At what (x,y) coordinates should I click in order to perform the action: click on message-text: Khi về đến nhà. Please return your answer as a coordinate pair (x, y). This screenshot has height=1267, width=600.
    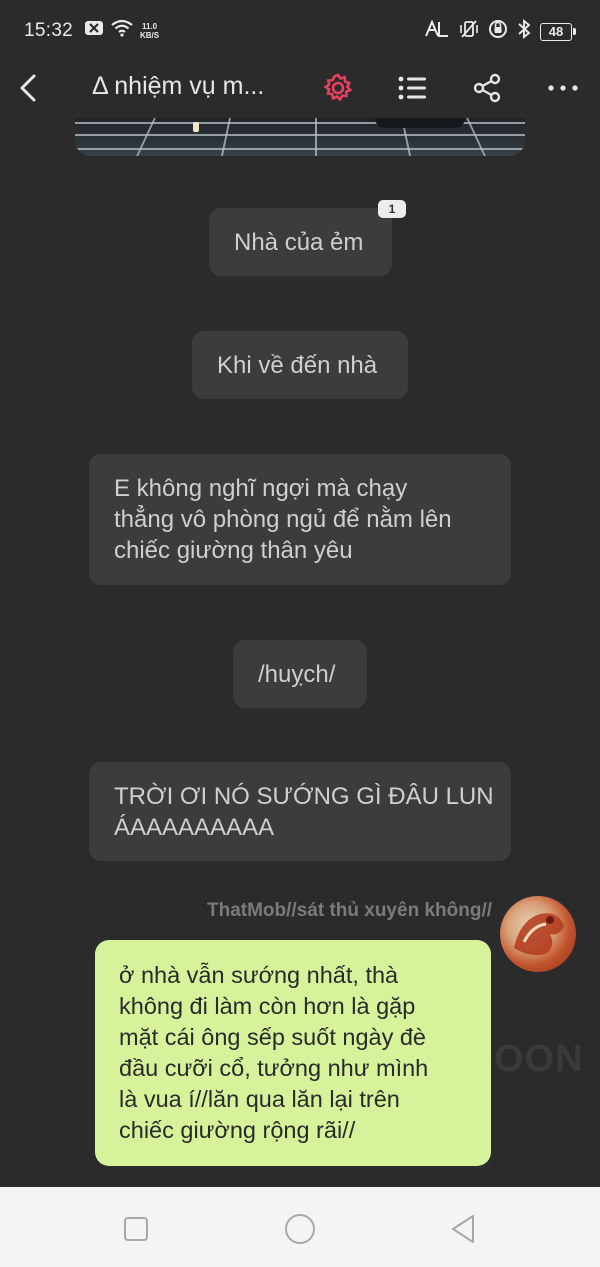
    Looking at the image, I should click on (297, 365).